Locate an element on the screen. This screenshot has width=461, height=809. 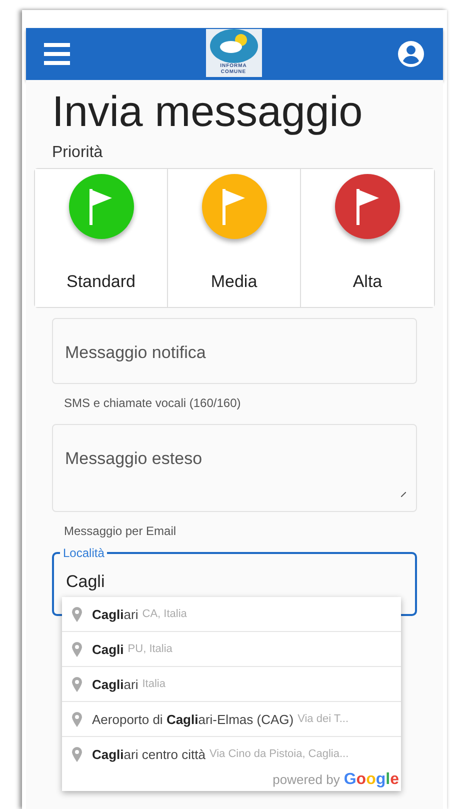
suggestion-item: Cagli PU, Italia is located at coordinates (231, 648).